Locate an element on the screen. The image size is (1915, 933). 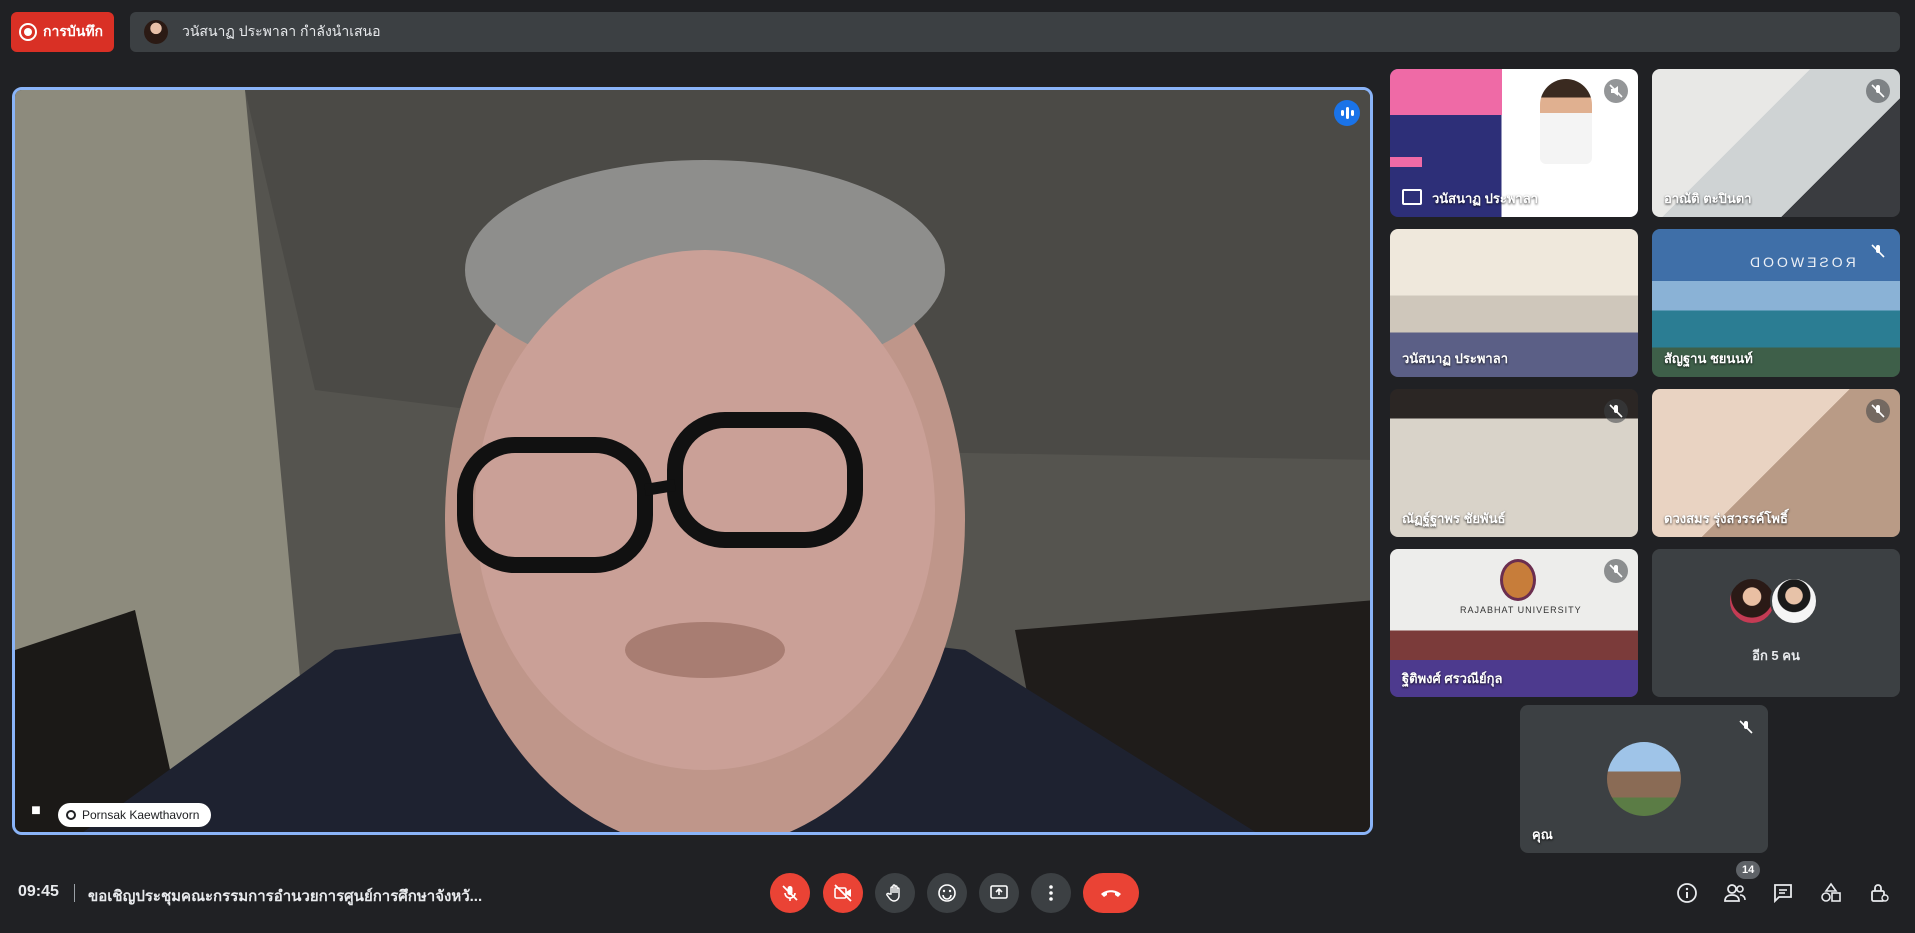
emoji-button is located at coordinates (947, 893).